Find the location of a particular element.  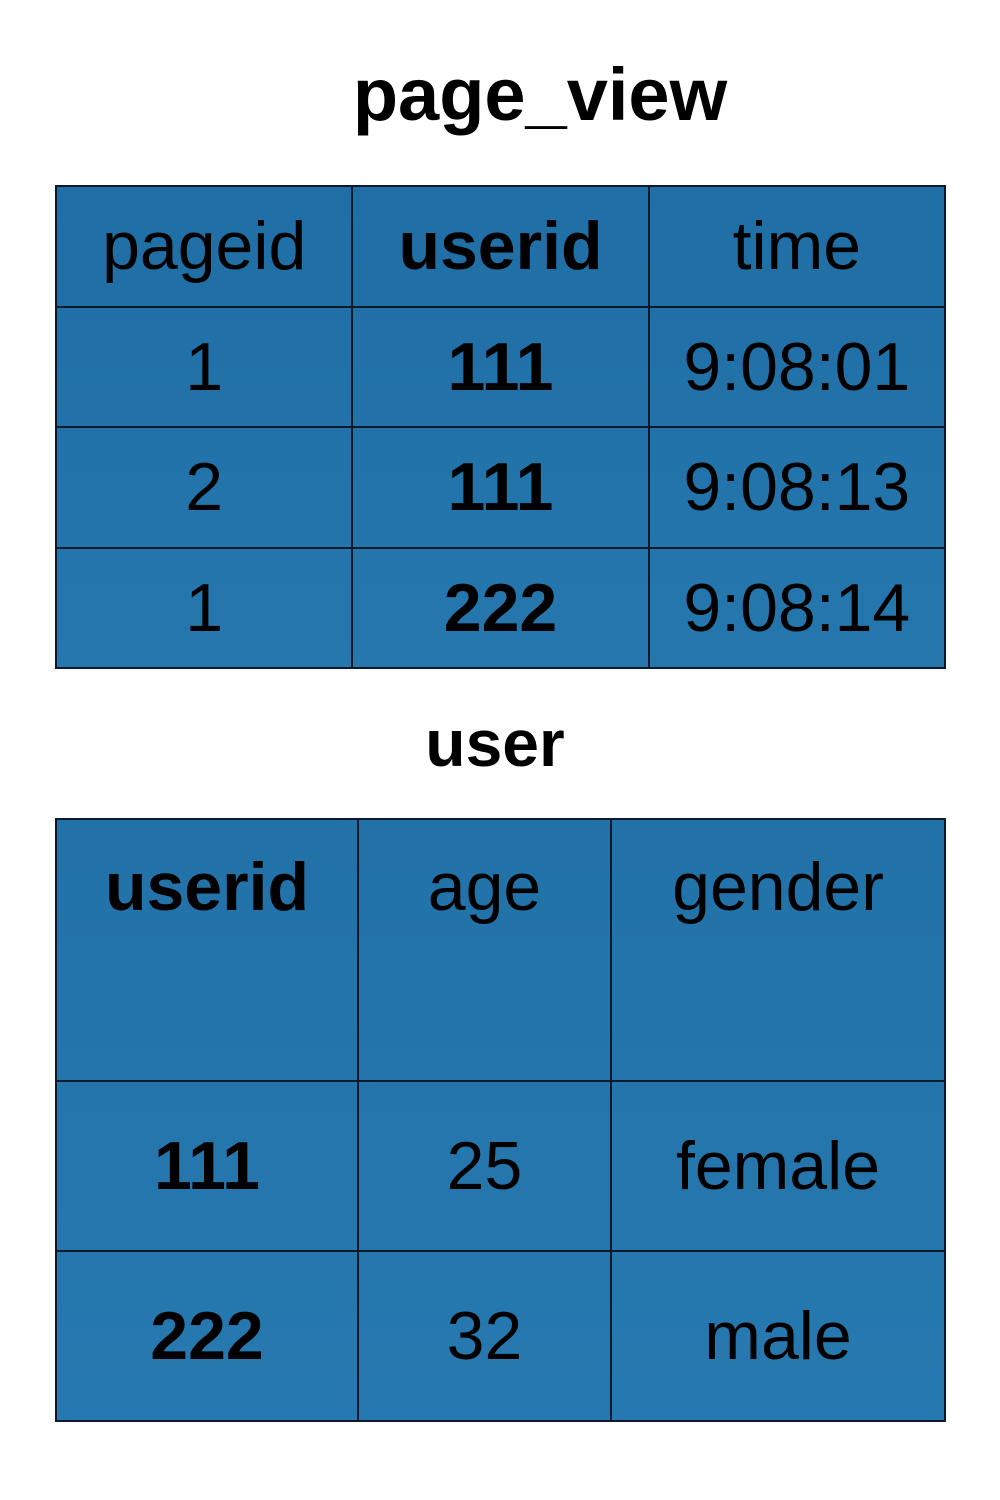

column-header-pageid: pageid is located at coordinates (204, 246).